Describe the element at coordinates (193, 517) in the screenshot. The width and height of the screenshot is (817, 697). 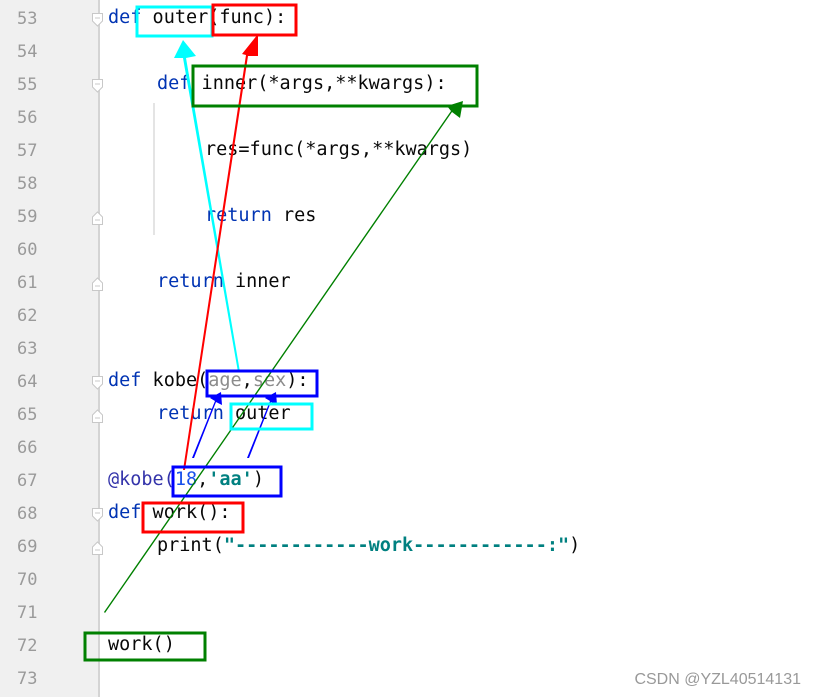
I see `work-def-box` at that location.